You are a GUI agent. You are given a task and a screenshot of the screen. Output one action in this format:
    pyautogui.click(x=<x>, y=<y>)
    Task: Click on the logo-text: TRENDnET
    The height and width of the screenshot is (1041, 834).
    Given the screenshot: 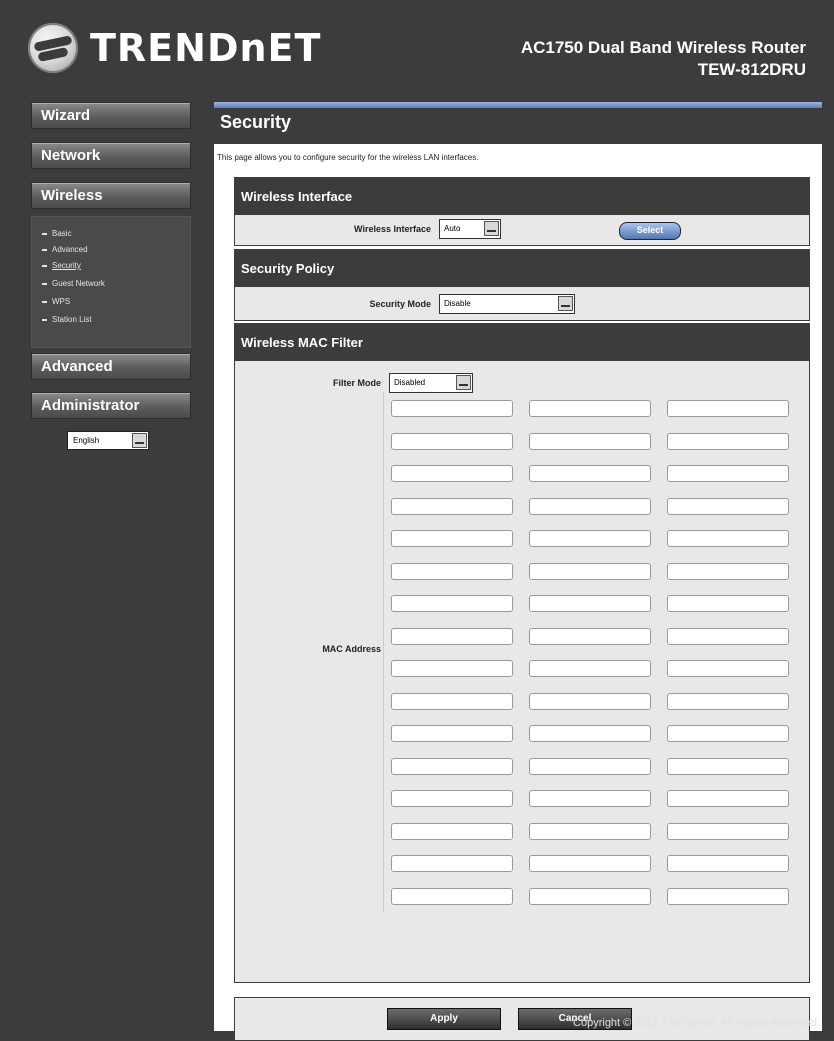 What is the action you would take?
    pyautogui.click(x=206, y=48)
    